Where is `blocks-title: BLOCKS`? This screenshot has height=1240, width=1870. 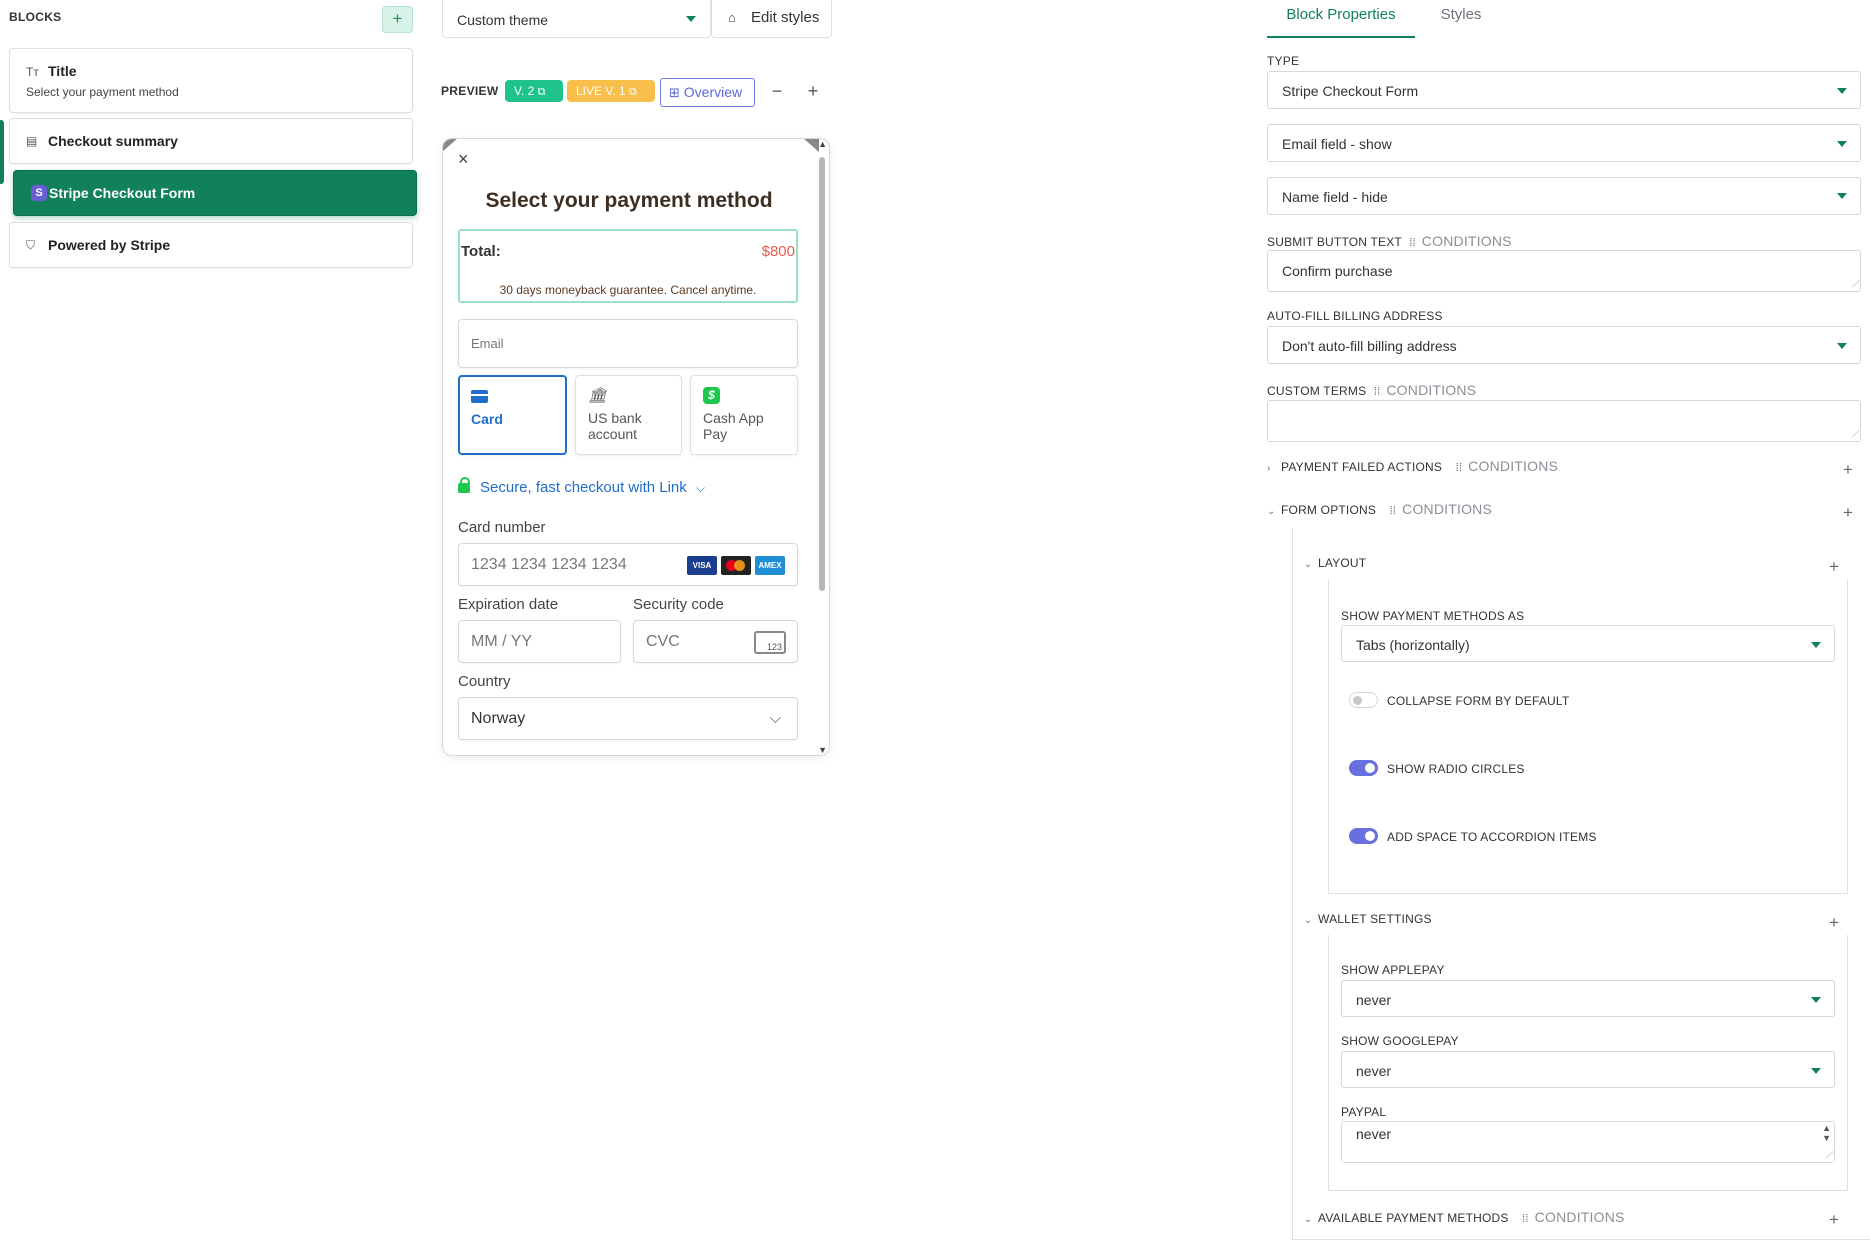
blocks-title: BLOCKS is located at coordinates (35, 17).